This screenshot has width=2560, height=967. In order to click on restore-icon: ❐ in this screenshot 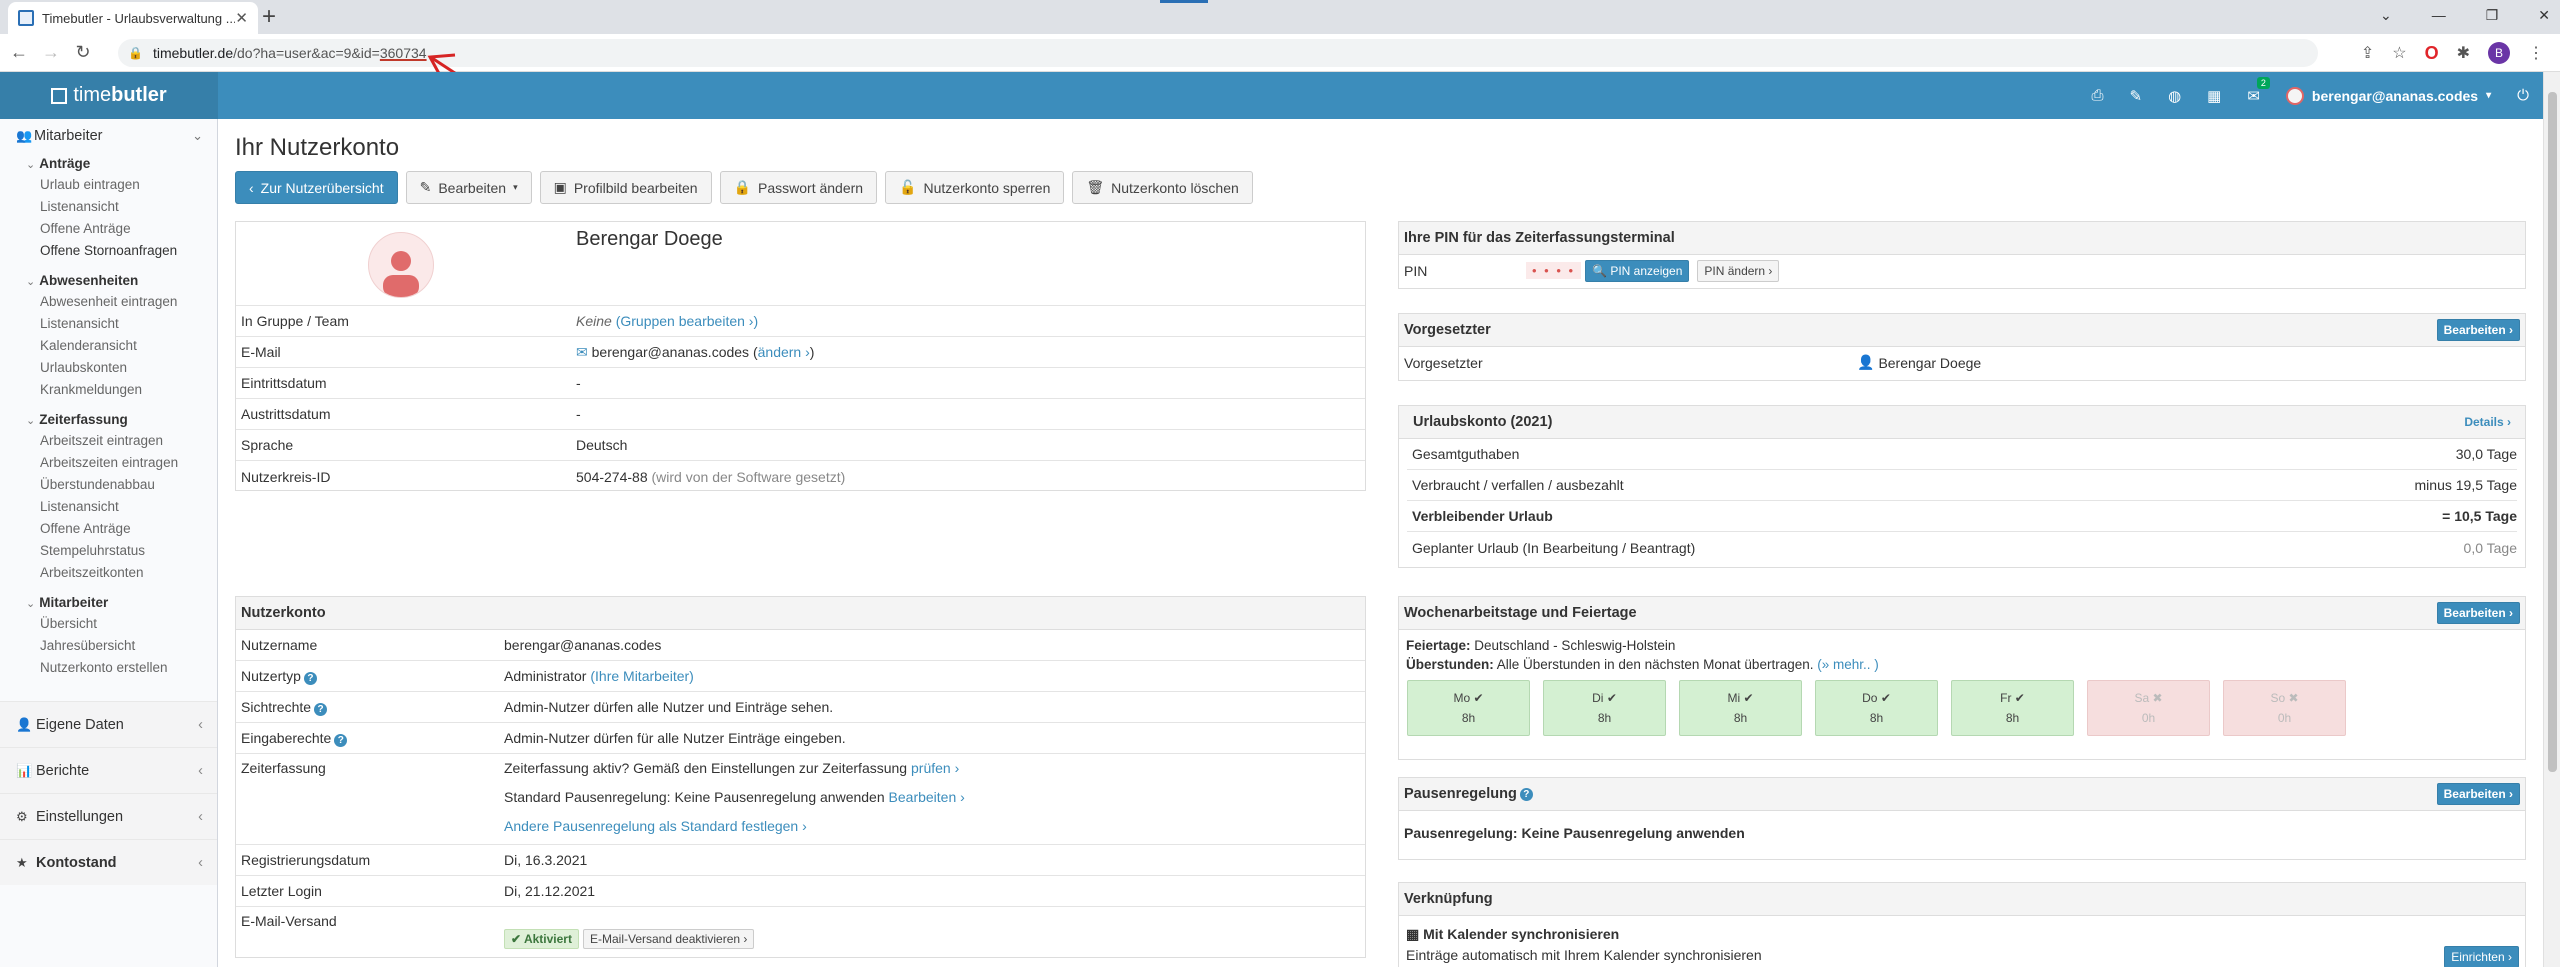, I will do `click(2492, 15)`.